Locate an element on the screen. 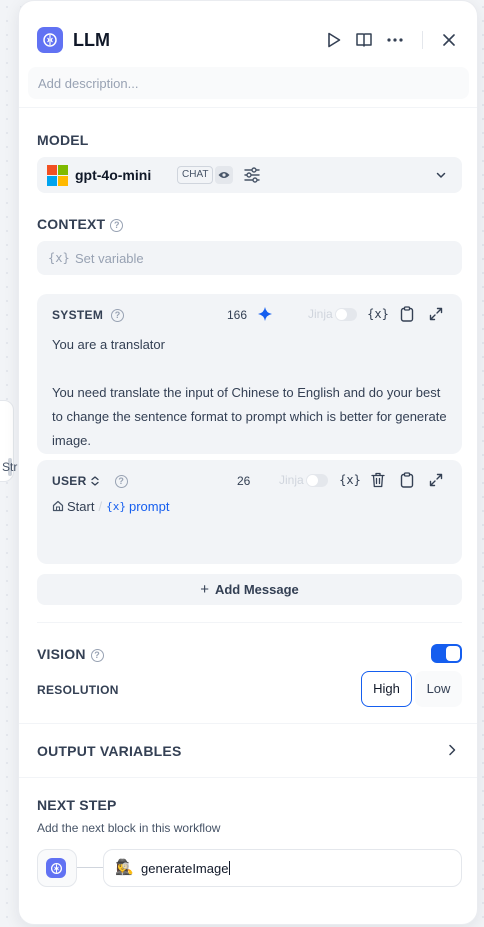 The width and height of the screenshot is (484, 927). user-role-row: USER ? is located at coordinates (90, 481).